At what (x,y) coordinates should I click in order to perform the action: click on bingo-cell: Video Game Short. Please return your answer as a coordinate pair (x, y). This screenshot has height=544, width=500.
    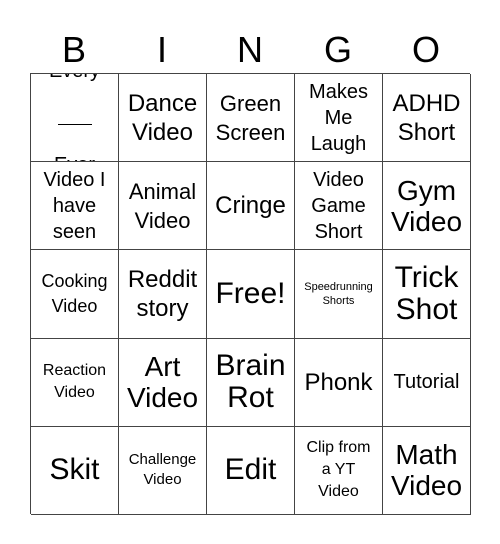
    Looking at the image, I should click on (339, 206).